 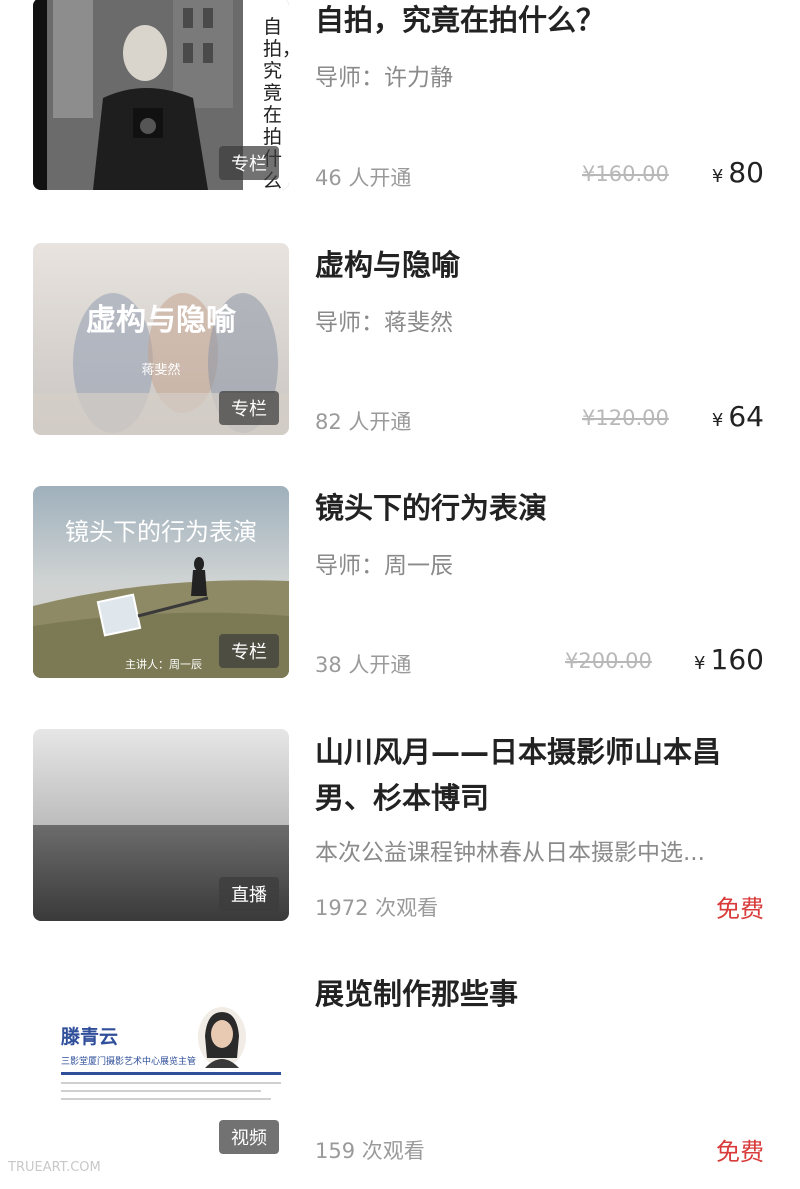 I want to click on price: ¥ 160, so click(x=729, y=659).